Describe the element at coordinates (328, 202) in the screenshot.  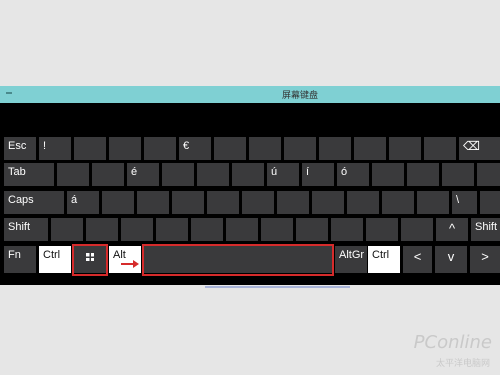
I see `key-k` at that location.